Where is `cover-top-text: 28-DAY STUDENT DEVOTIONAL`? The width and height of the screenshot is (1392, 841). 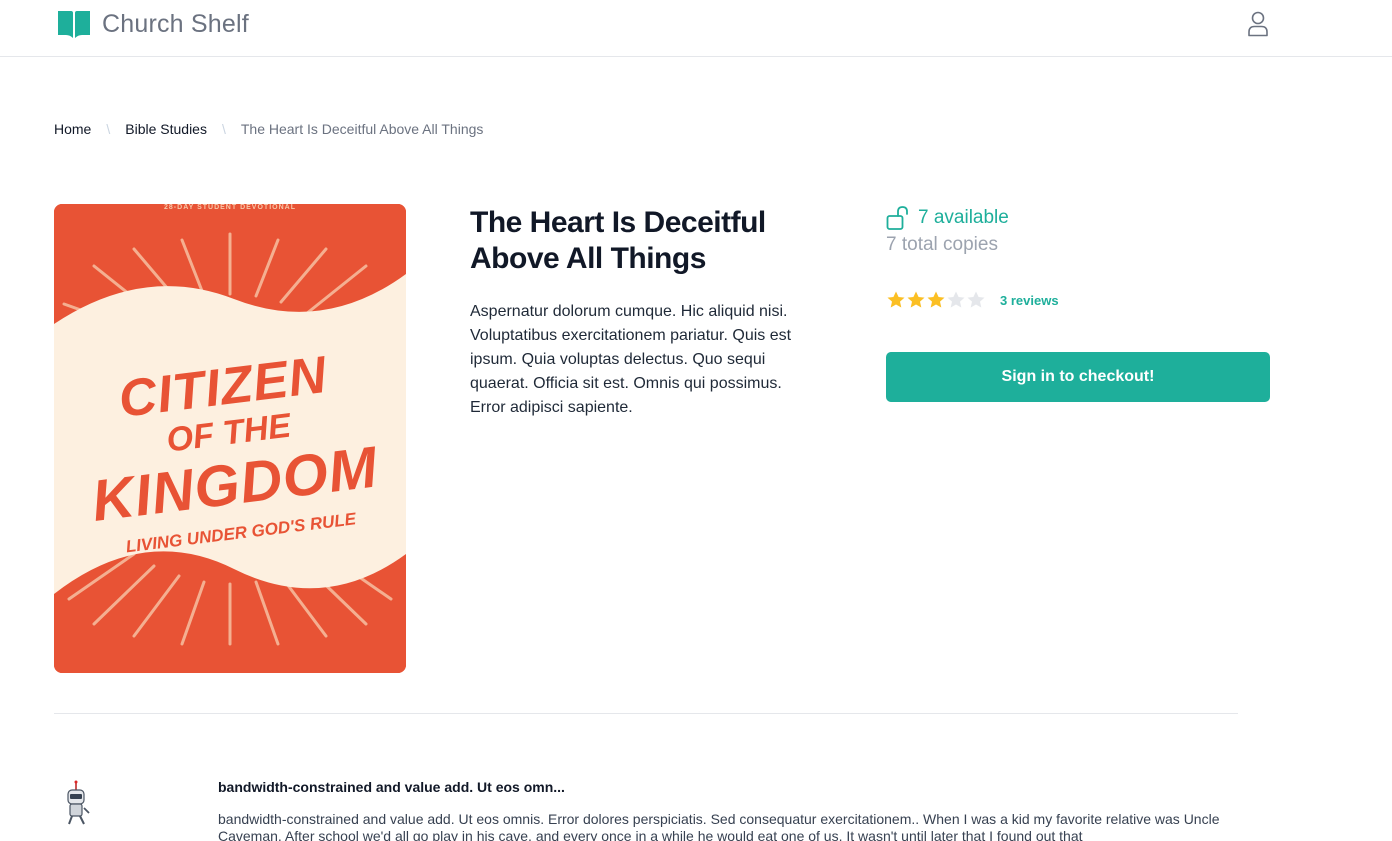 cover-top-text: 28-DAY STUDENT DEVOTIONAL is located at coordinates (230, 207).